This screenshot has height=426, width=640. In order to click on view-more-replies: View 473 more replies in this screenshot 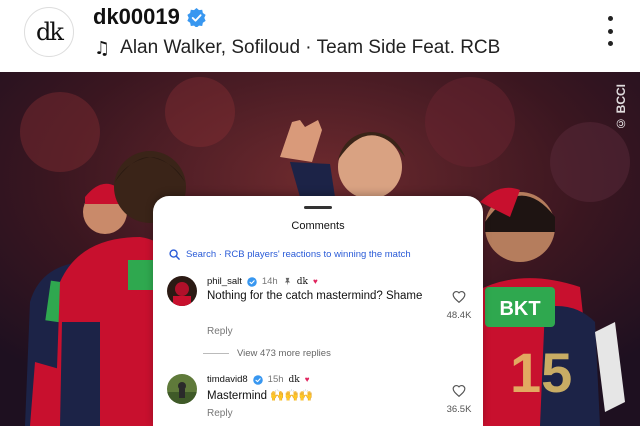, I will do `click(267, 353)`.